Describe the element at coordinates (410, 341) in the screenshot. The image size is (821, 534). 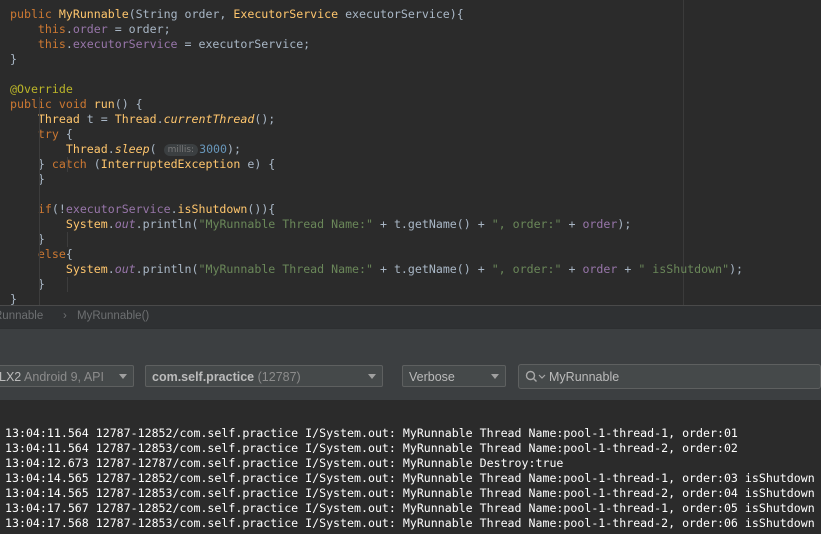
I see `panel-header` at that location.